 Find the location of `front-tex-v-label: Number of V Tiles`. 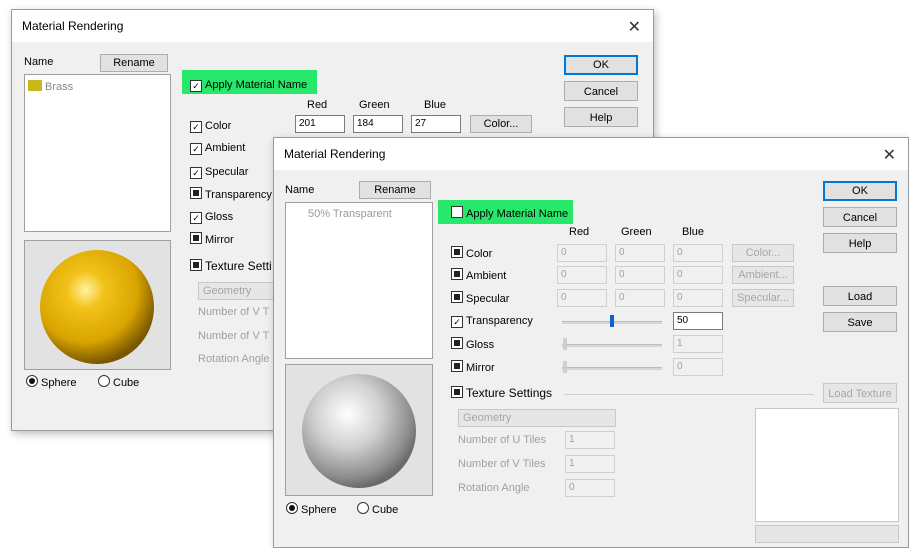

front-tex-v-label: Number of V Tiles is located at coordinates (502, 464).